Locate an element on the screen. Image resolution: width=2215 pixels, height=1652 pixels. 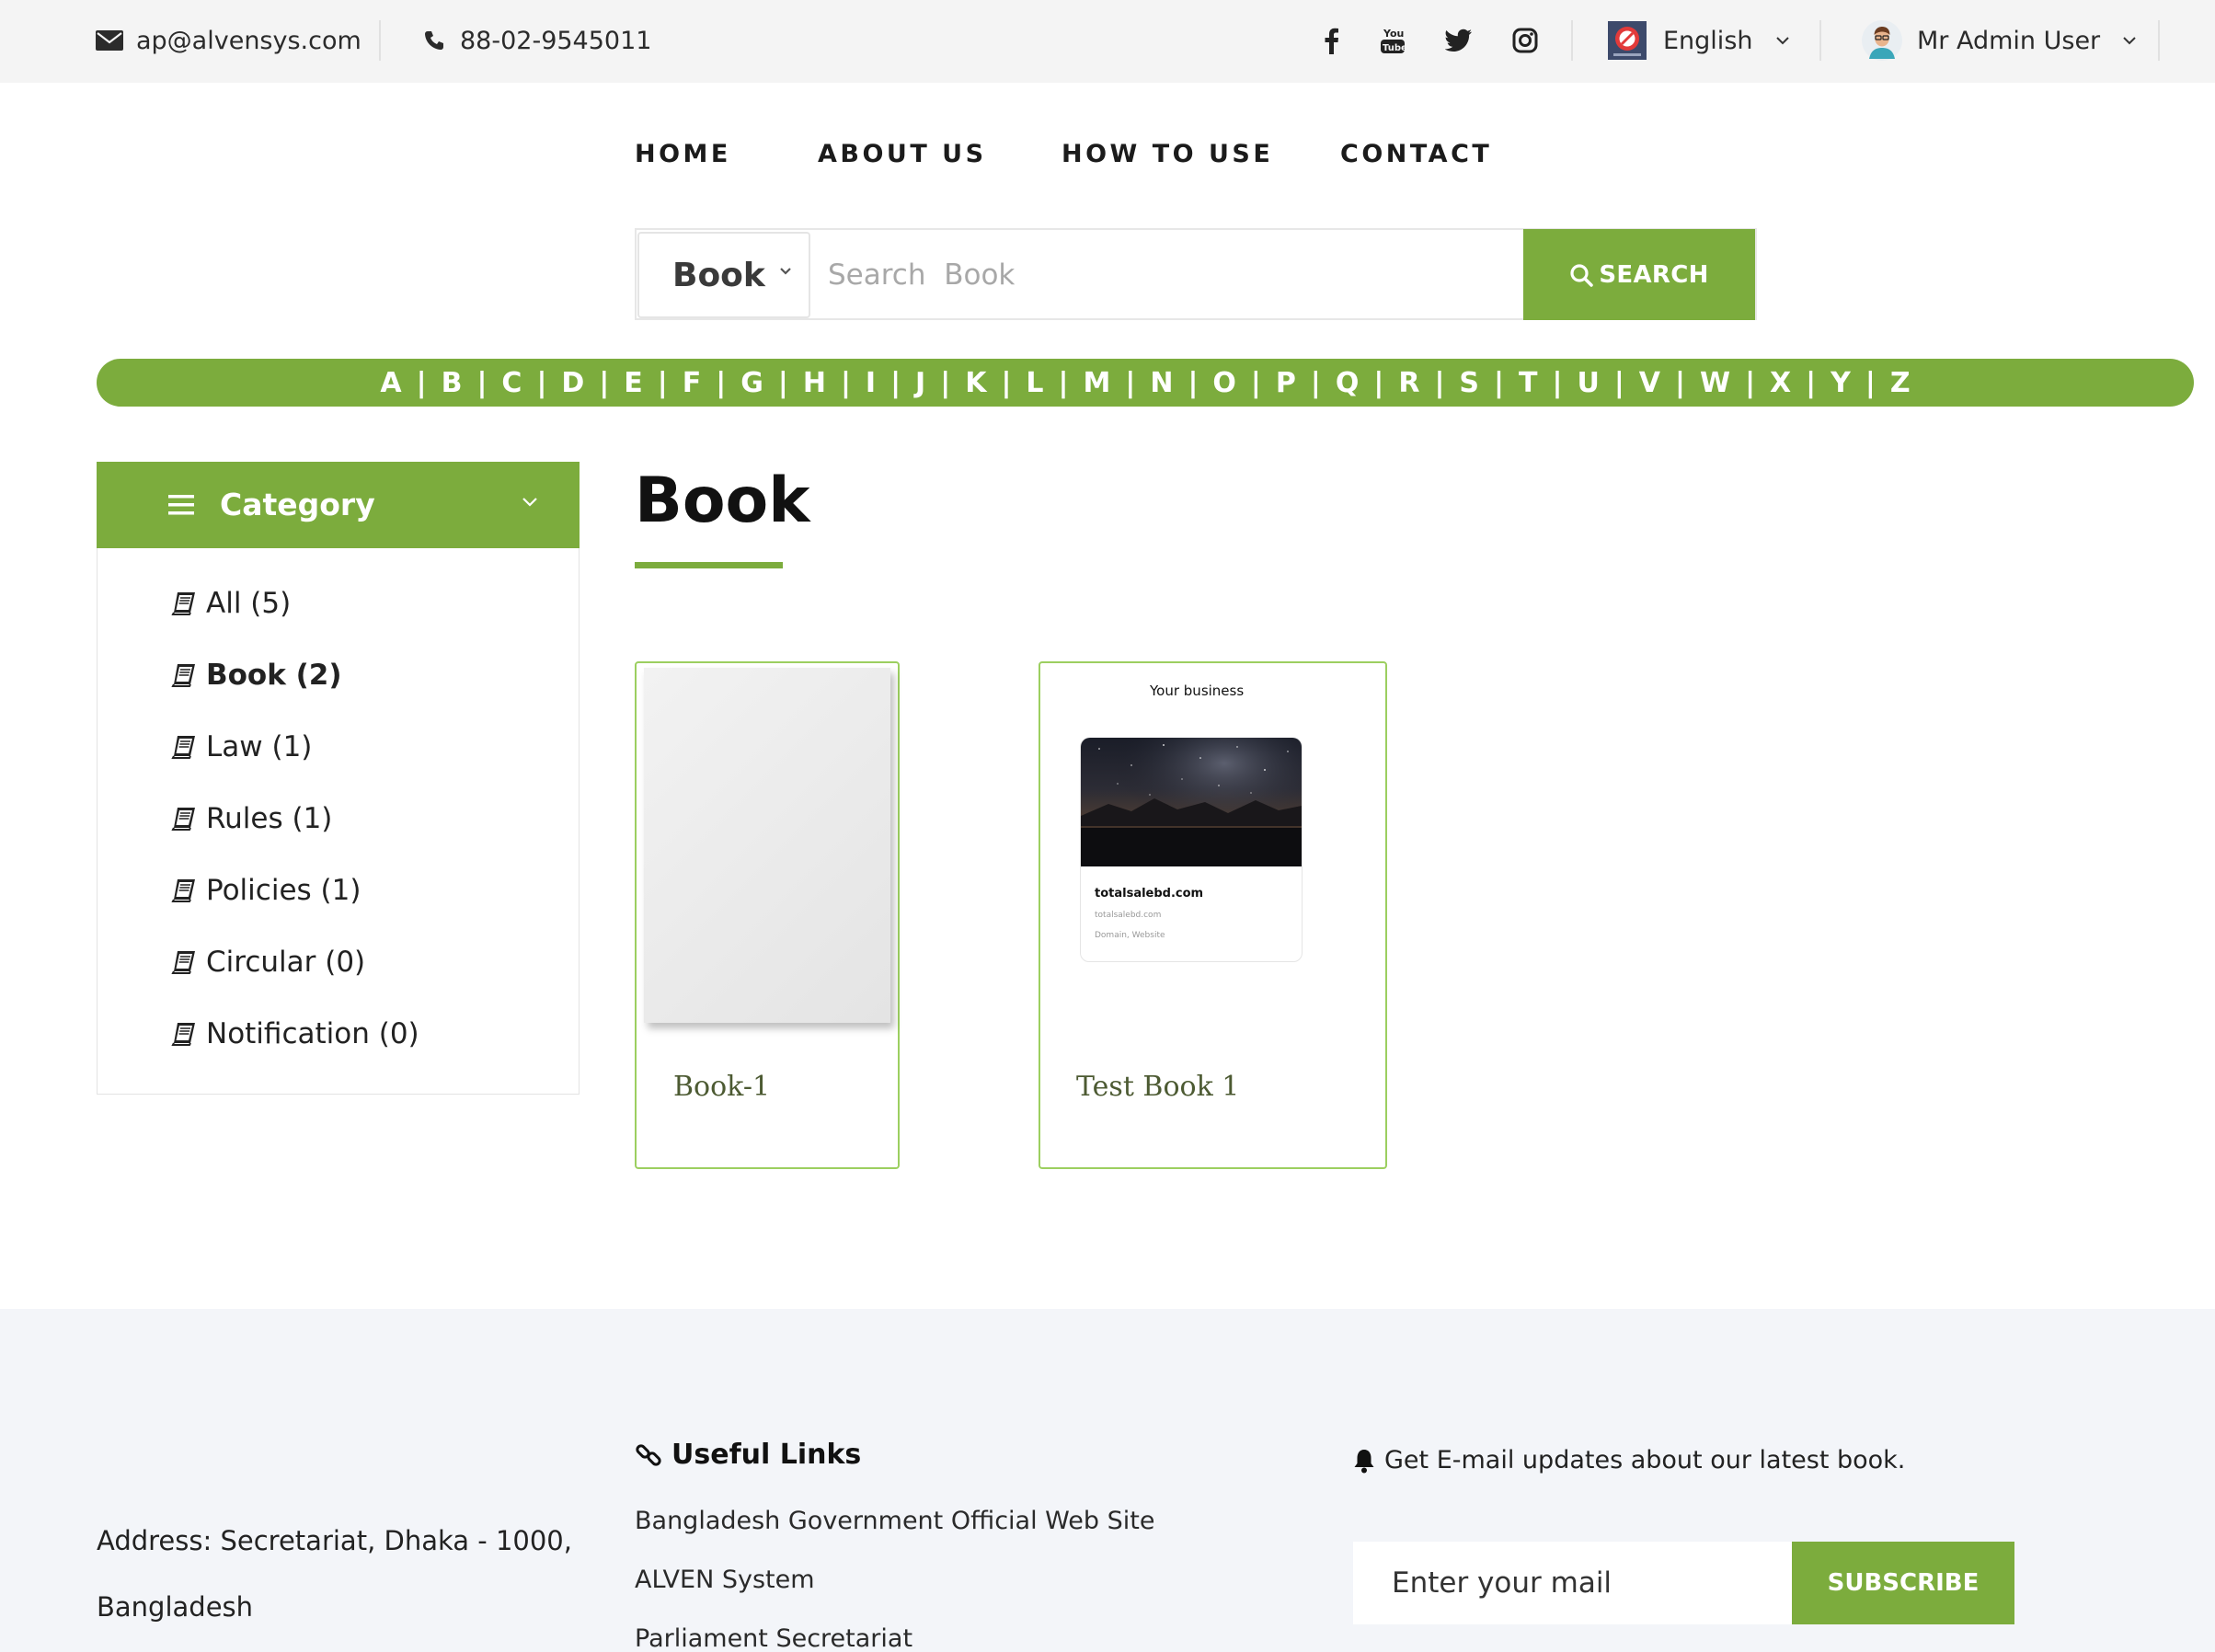
alphabet-letter-u: U is located at coordinates (1588, 383).